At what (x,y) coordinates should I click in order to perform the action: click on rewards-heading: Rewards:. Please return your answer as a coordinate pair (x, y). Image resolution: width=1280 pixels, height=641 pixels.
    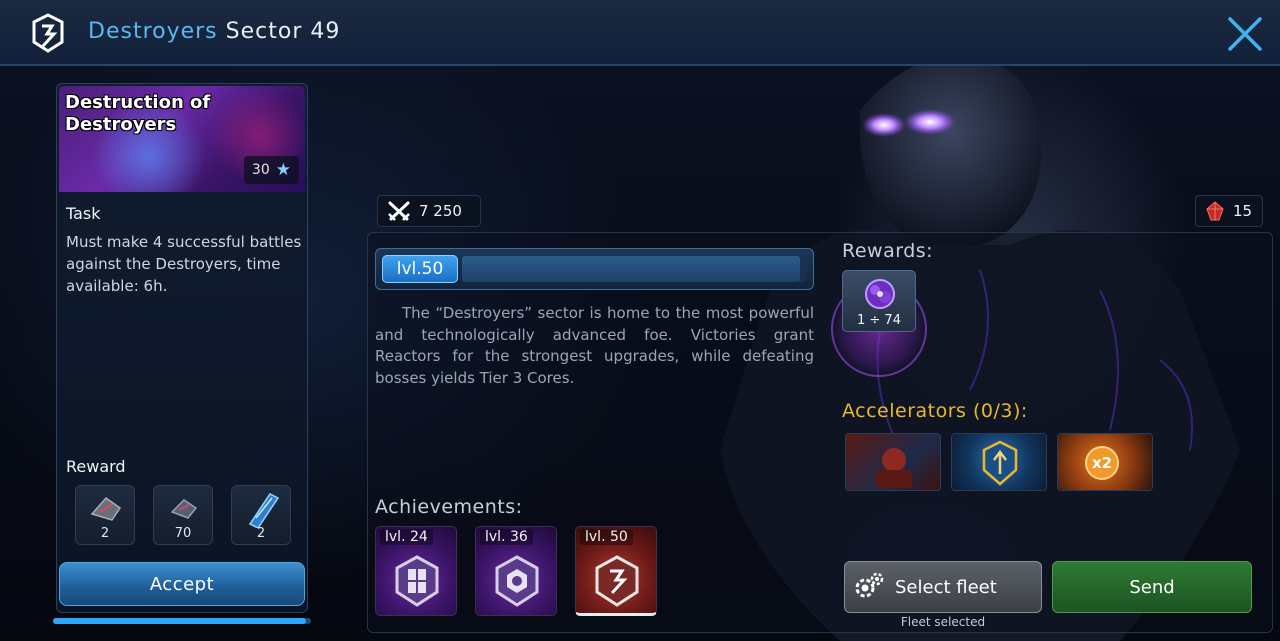
    Looking at the image, I should click on (888, 251).